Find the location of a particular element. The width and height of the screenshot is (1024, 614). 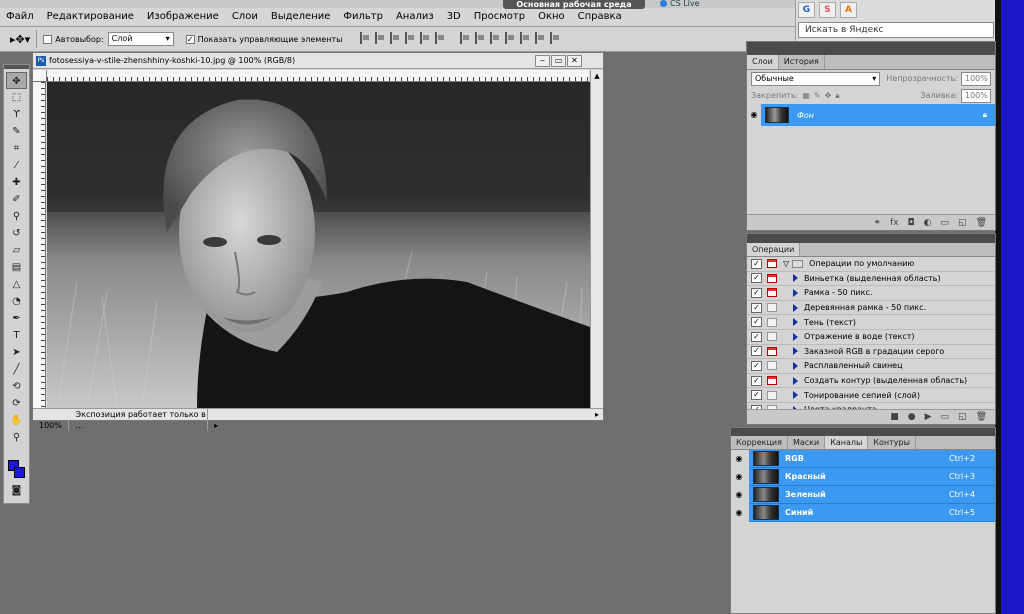

new-action-icon: ◱ is located at coordinates (962, 417).